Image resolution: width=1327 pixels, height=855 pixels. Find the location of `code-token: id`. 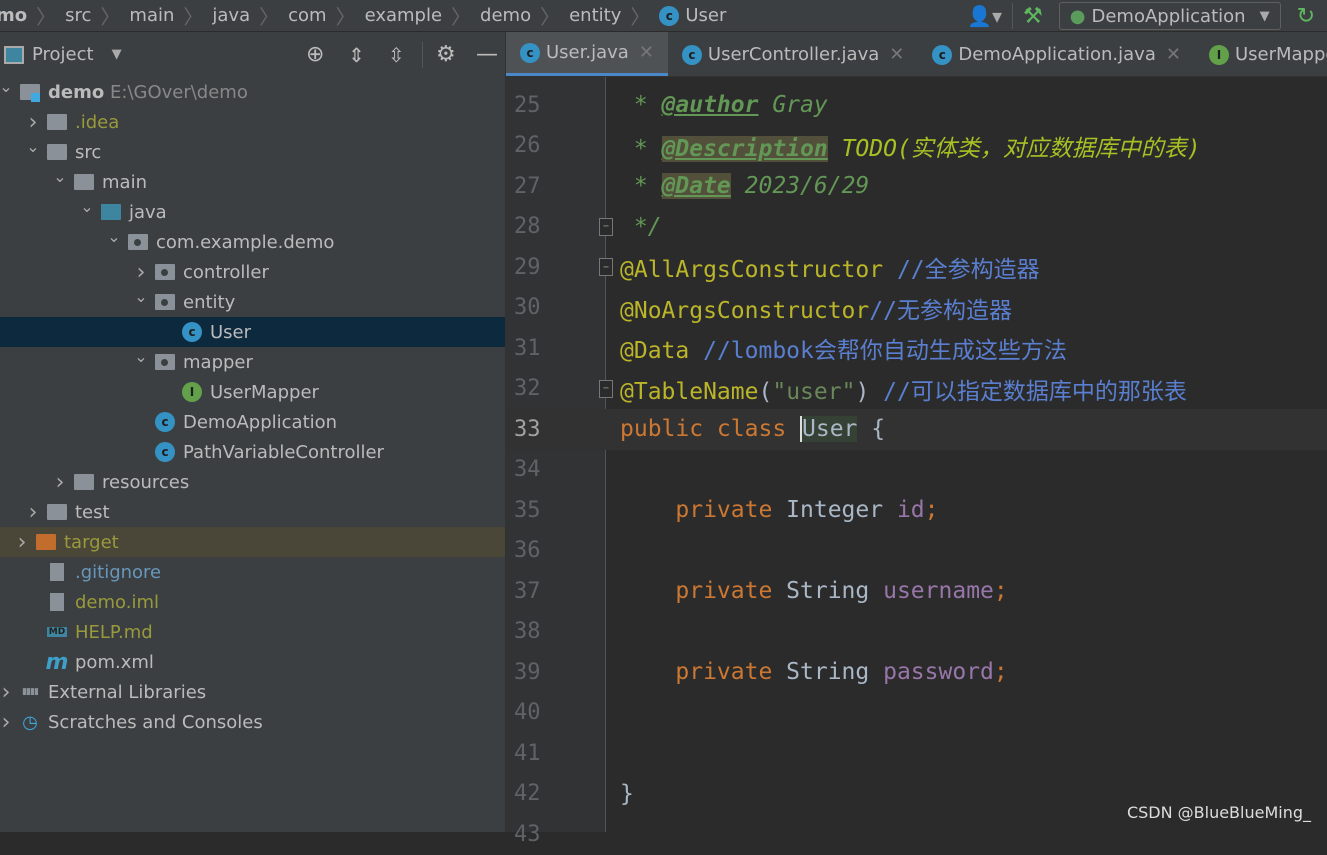

code-token: id is located at coordinates (910, 510).